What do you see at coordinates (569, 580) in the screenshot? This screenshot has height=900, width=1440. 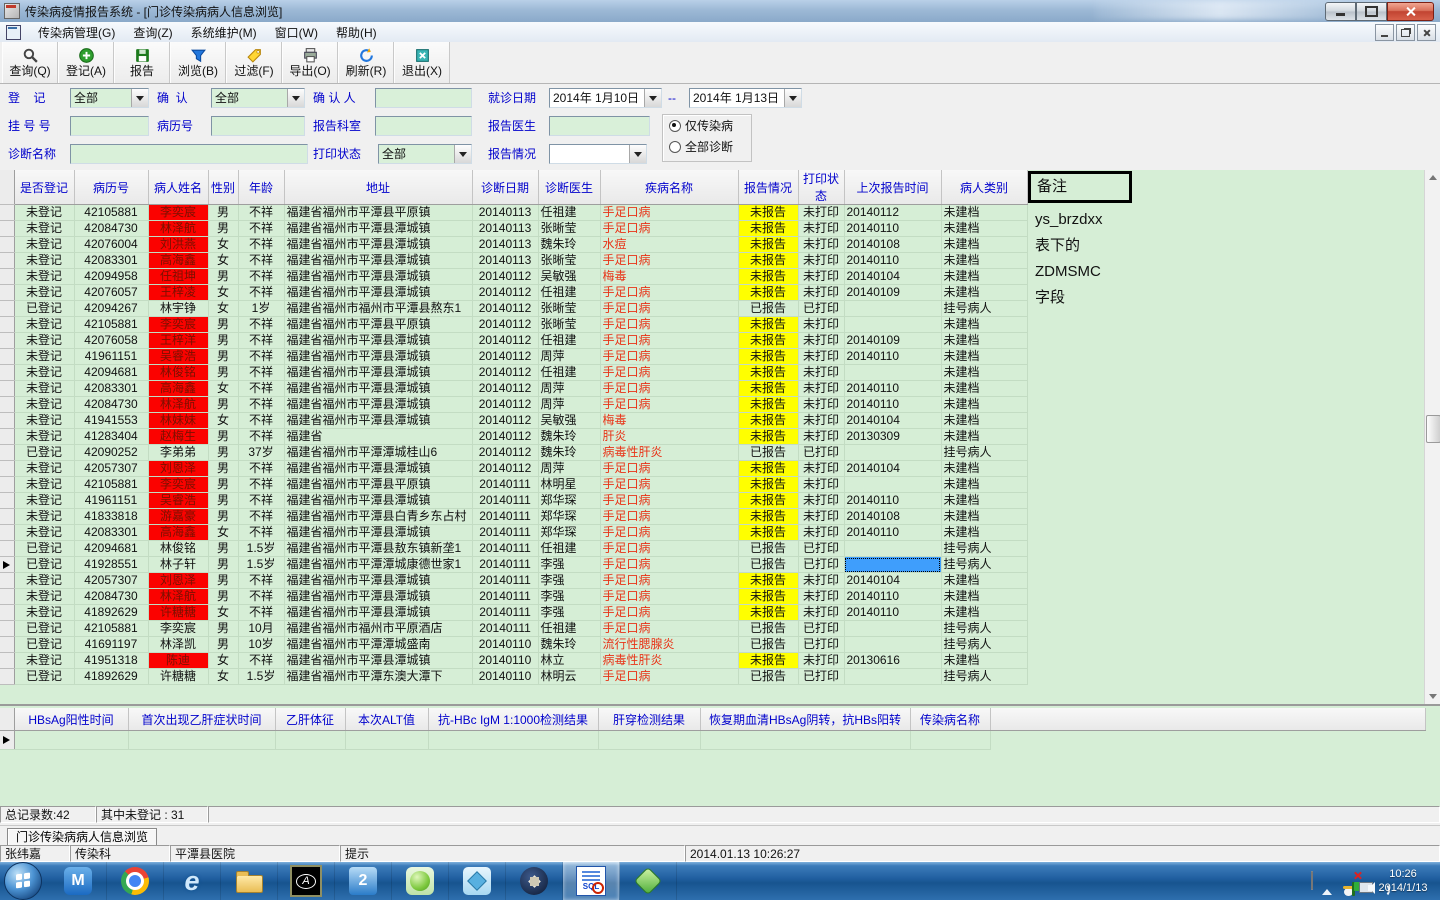 I see `cell-diagnosis-doctor: 李强` at bounding box center [569, 580].